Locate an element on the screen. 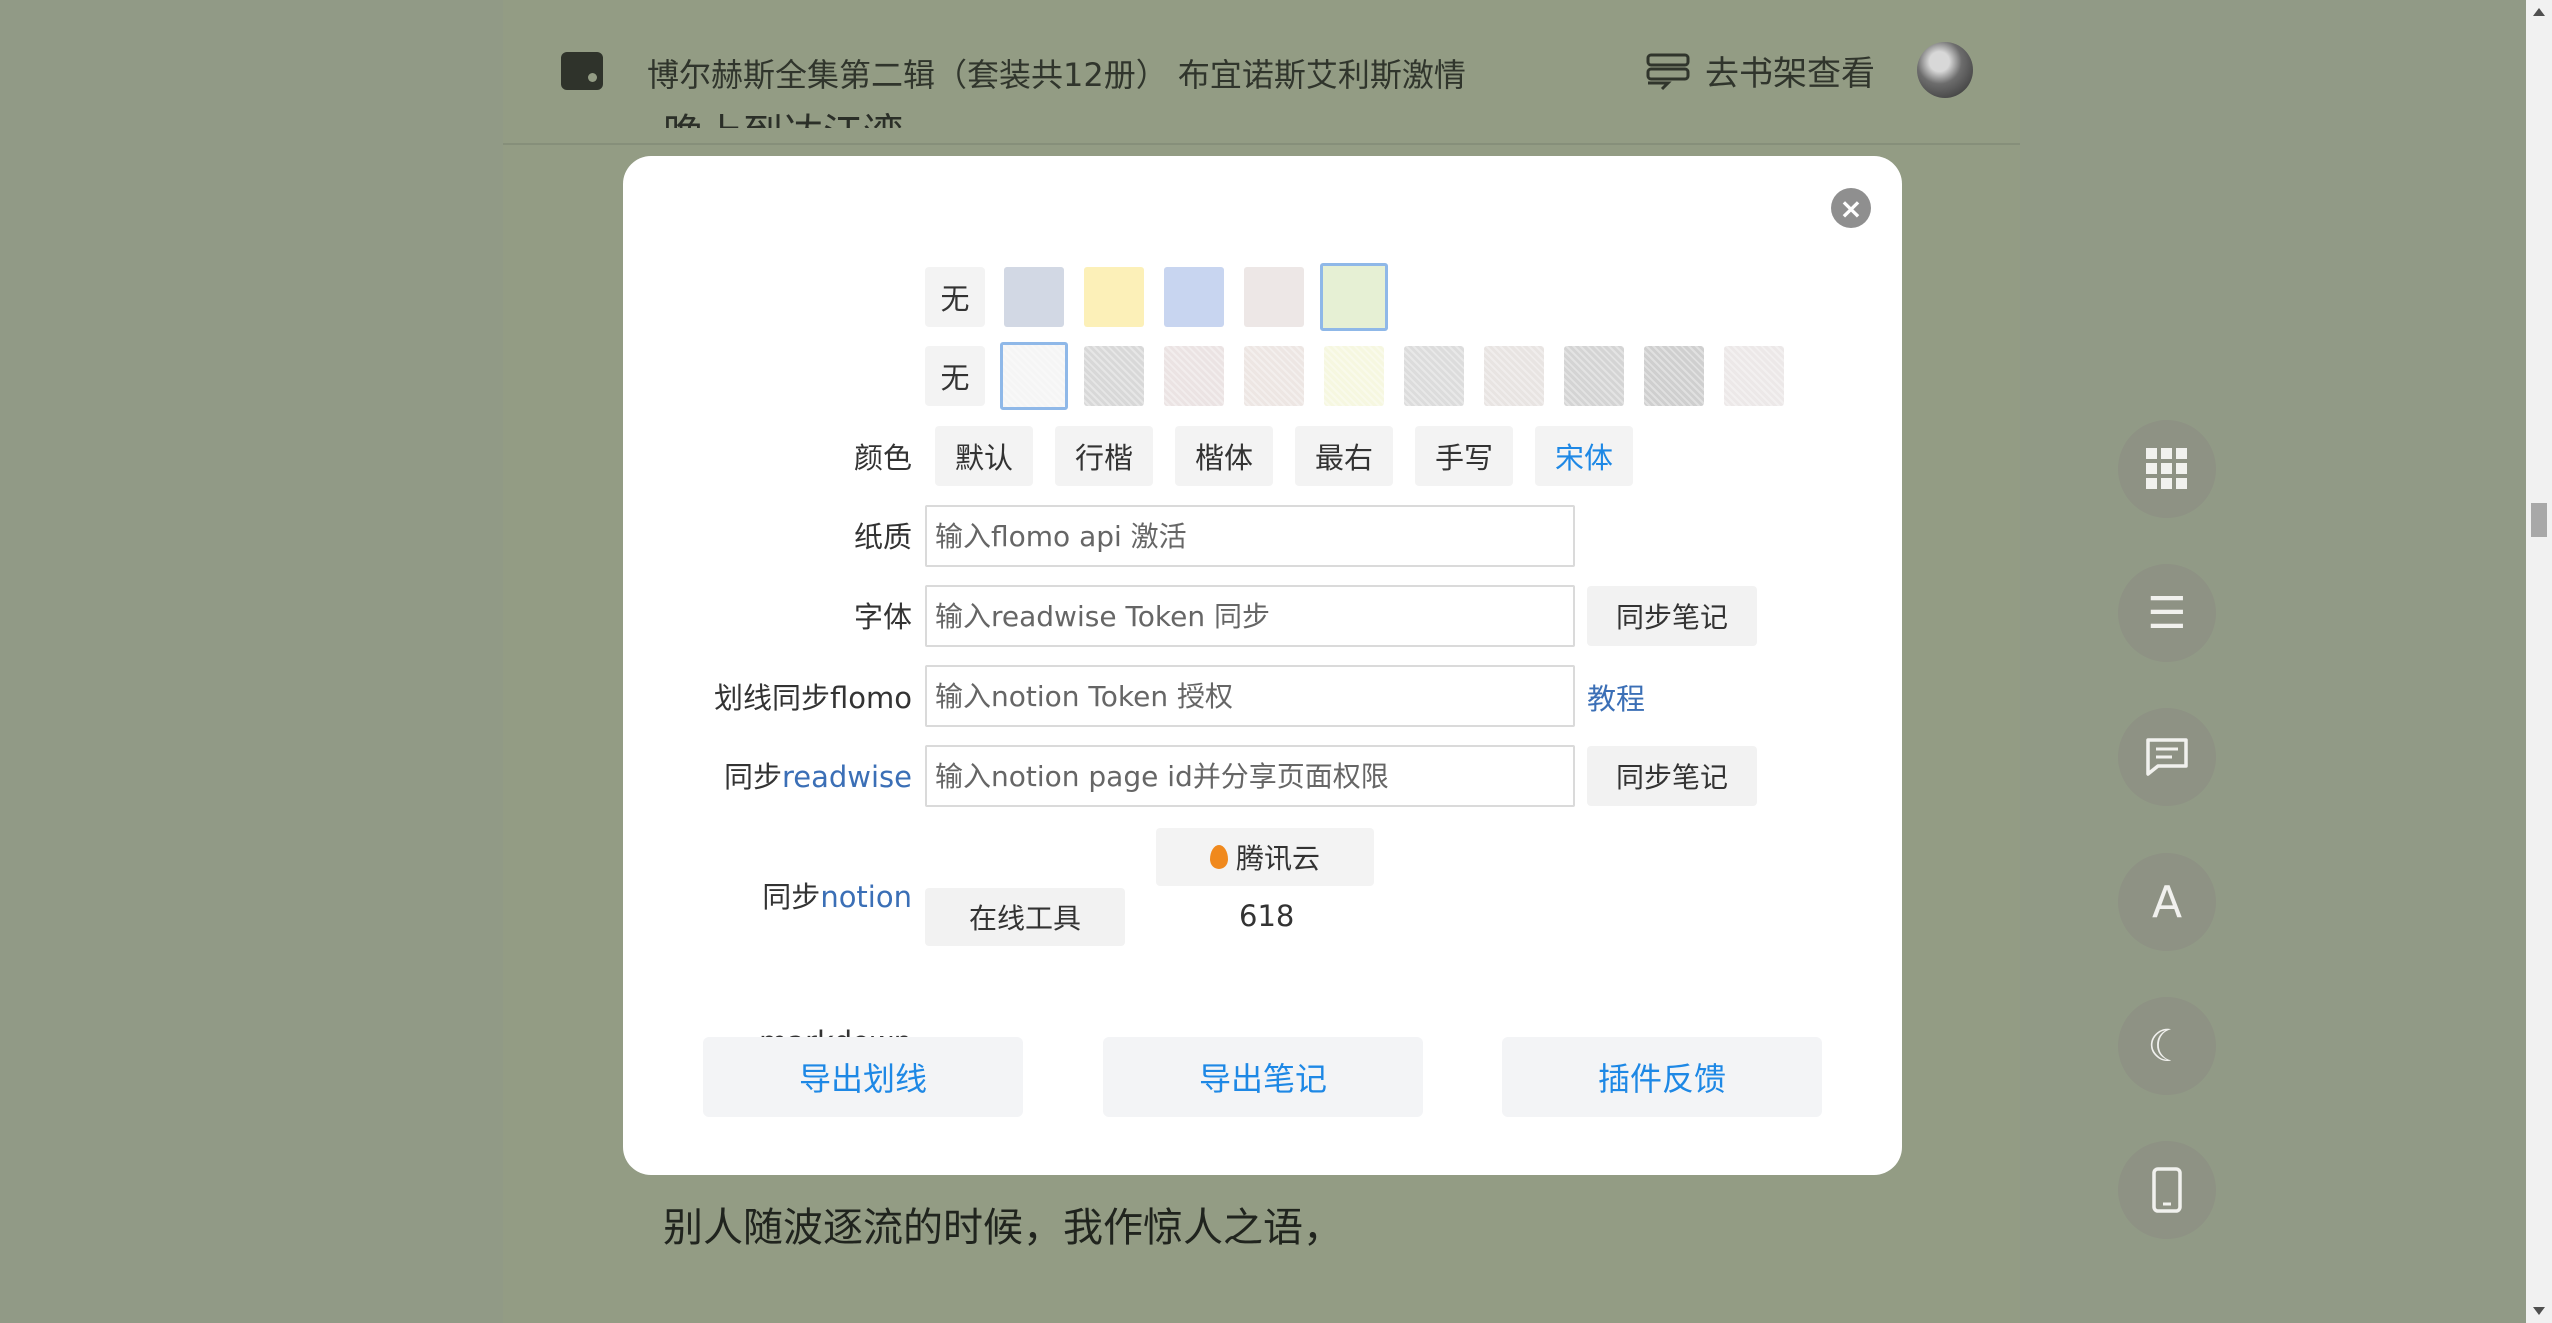 Image resolution: width=2552 pixels, height=1323 pixels. close-icon: × is located at coordinates (1851, 208).